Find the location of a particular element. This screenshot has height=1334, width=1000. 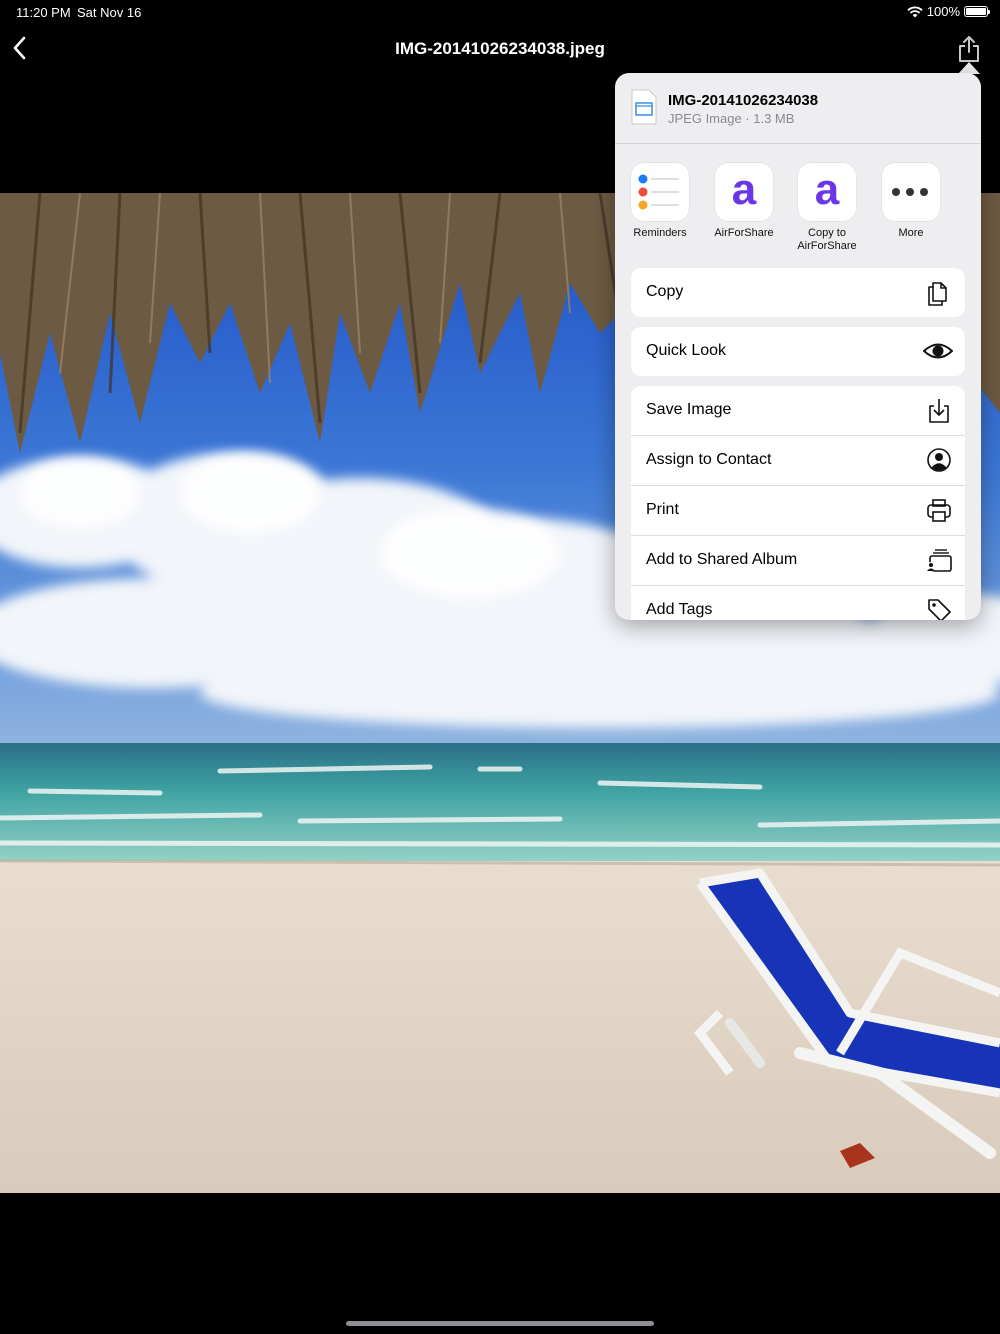

app-airforshare: a AirForShare is located at coordinates (744, 201).